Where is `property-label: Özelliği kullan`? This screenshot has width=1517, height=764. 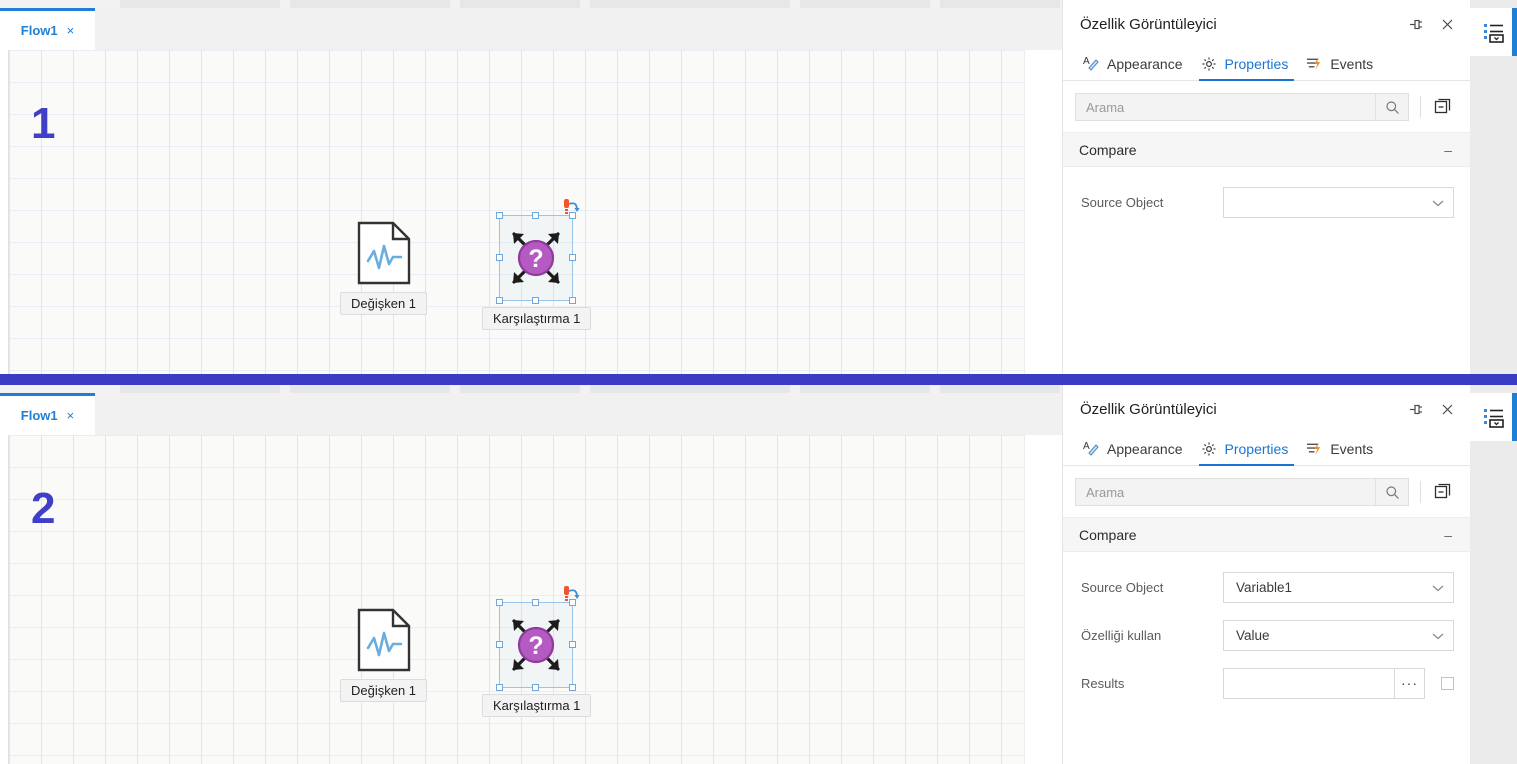
property-label: Özelliği kullan is located at coordinates (1121, 635).